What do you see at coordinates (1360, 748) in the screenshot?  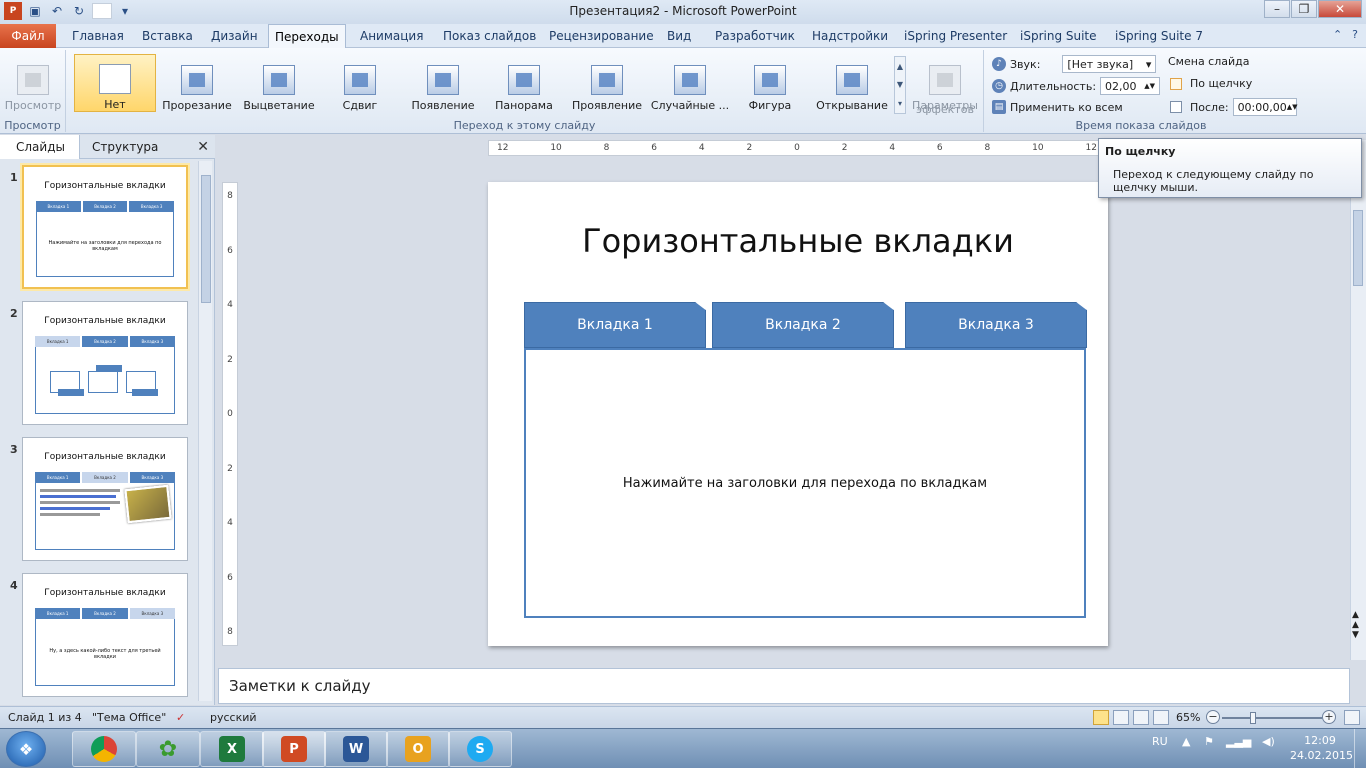 I see `show-desktop-button` at bounding box center [1360, 748].